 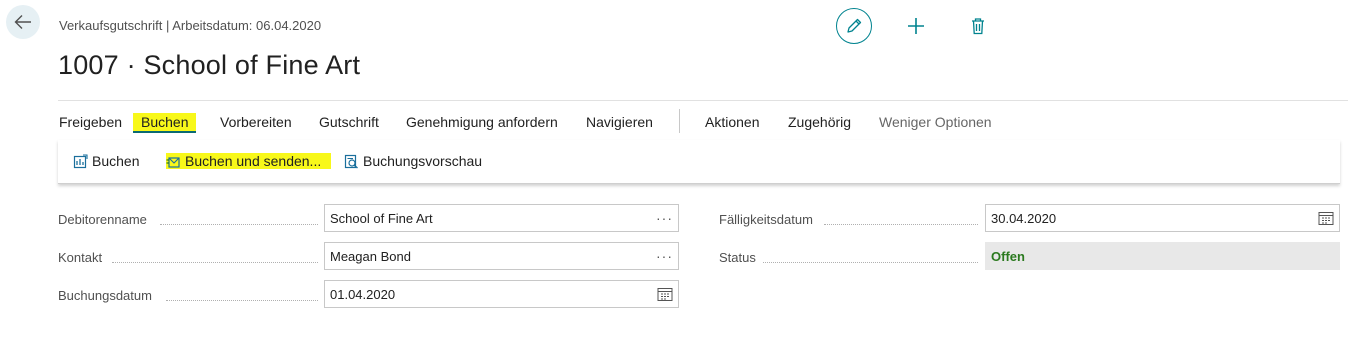 What do you see at coordinates (732, 122) in the screenshot?
I see `menu-aktionen: Aktionen` at bounding box center [732, 122].